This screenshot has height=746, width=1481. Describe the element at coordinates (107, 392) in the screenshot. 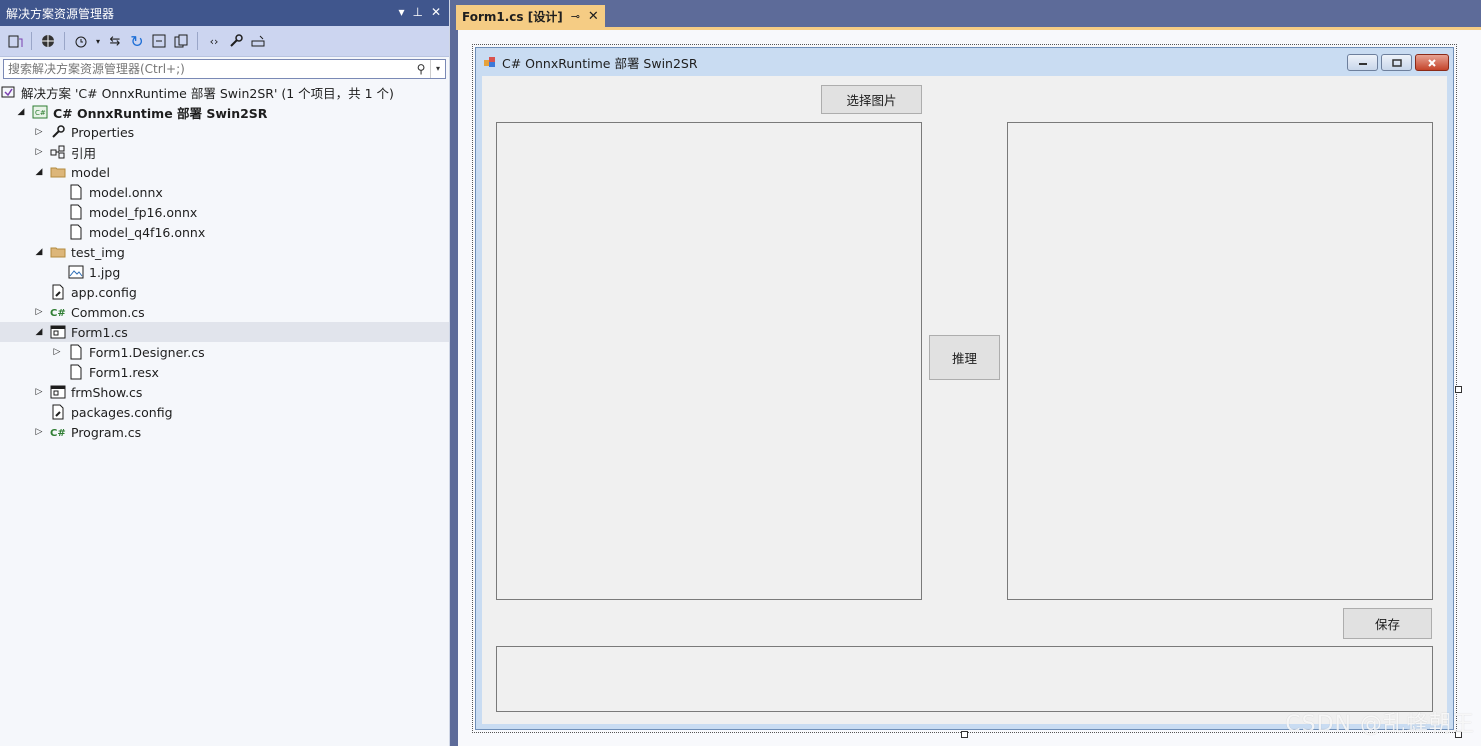

I see `tree-item-label: frmShow.cs` at that location.